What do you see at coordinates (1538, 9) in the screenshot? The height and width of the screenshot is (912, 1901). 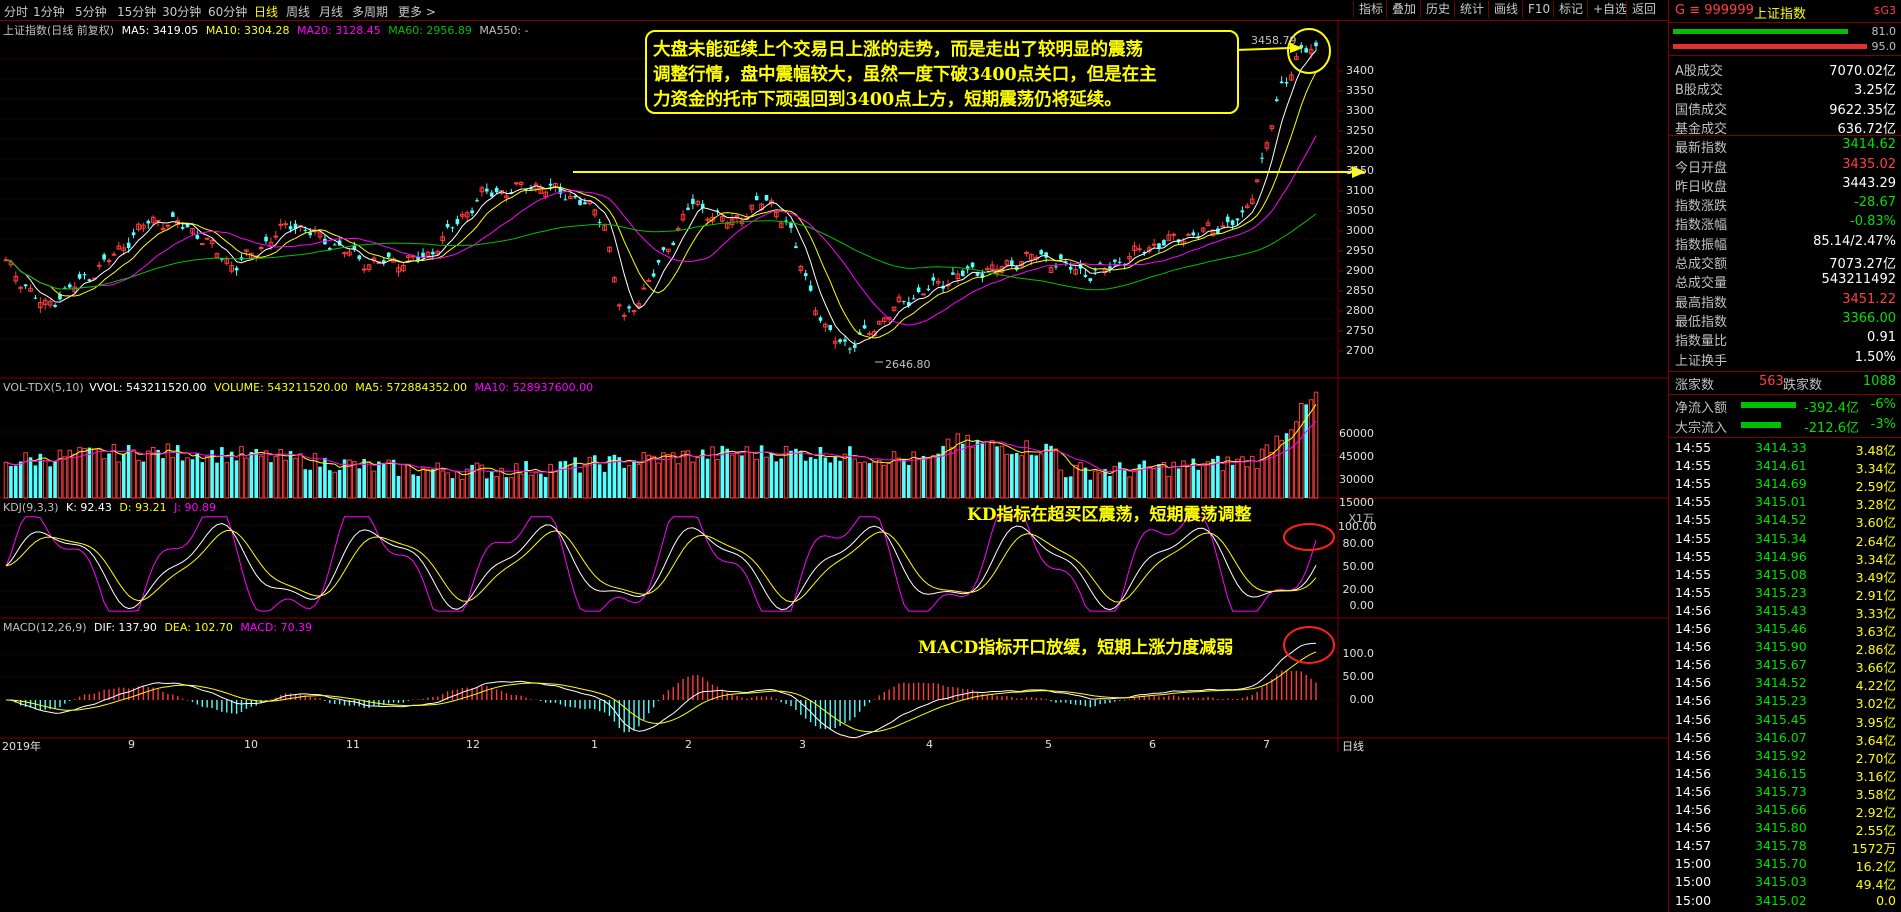 I see `f10-button: F10` at bounding box center [1538, 9].